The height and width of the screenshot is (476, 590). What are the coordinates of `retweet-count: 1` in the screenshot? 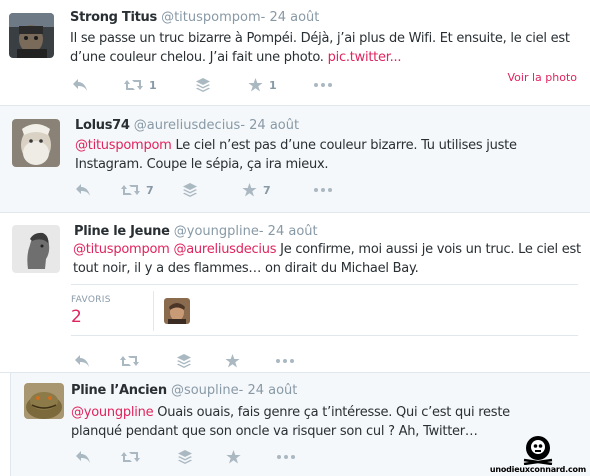 It's located at (153, 85).